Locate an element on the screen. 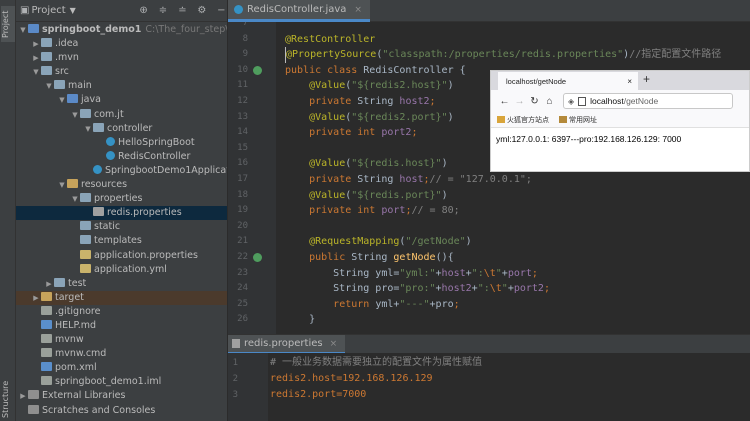 The image size is (750, 421). code-line: 23 String yml="yml:"+host+":\t"+port; is located at coordinates (489, 274).